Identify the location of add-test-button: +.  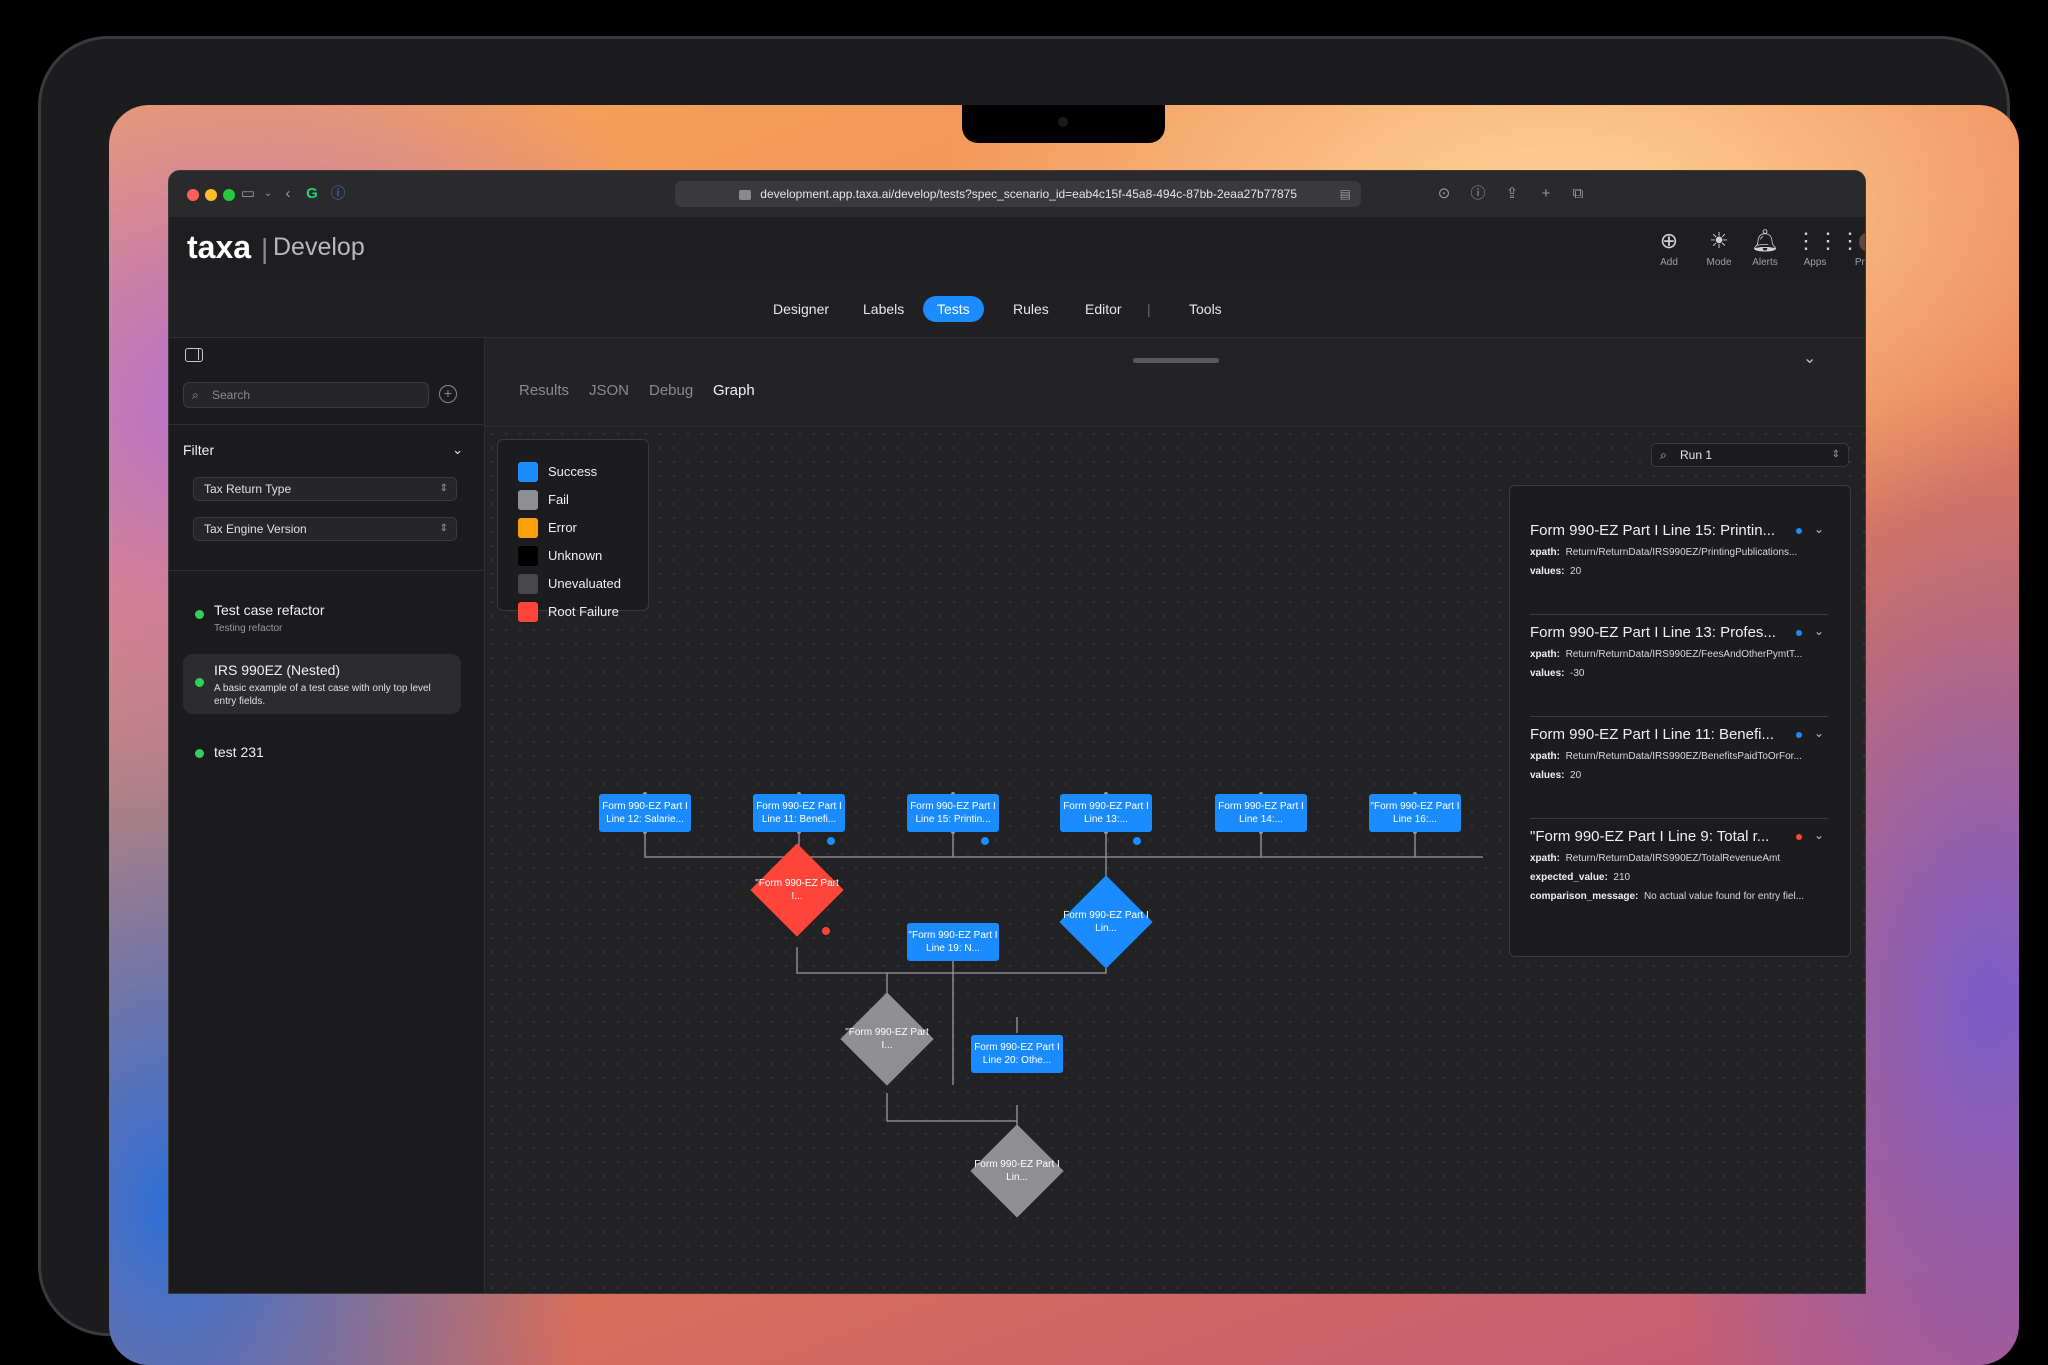
(448, 394).